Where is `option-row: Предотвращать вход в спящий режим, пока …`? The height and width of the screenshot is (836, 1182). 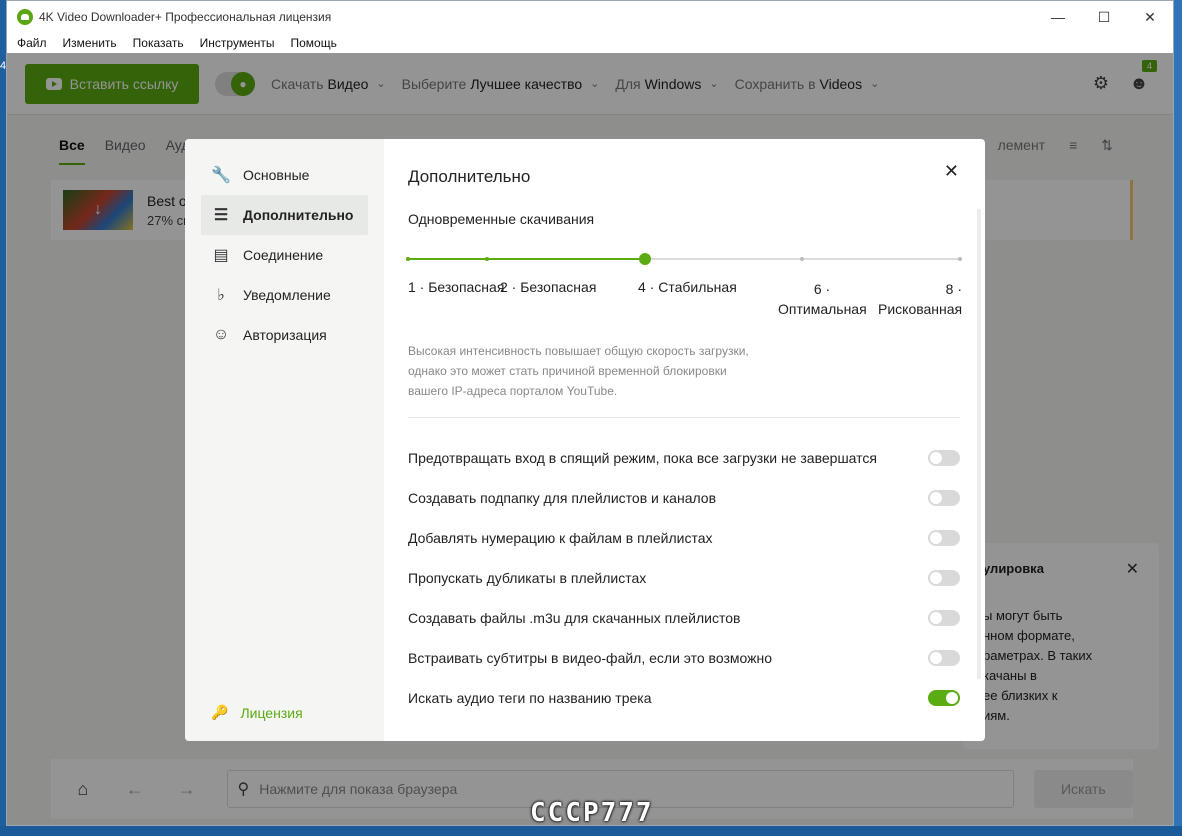 option-row: Предотвращать вход в спящий режим, пока … is located at coordinates (684, 458).